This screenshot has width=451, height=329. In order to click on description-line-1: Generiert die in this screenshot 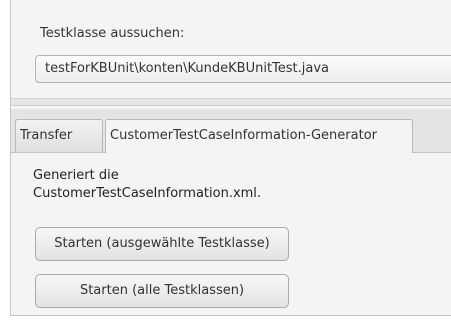, I will do `click(76, 175)`.